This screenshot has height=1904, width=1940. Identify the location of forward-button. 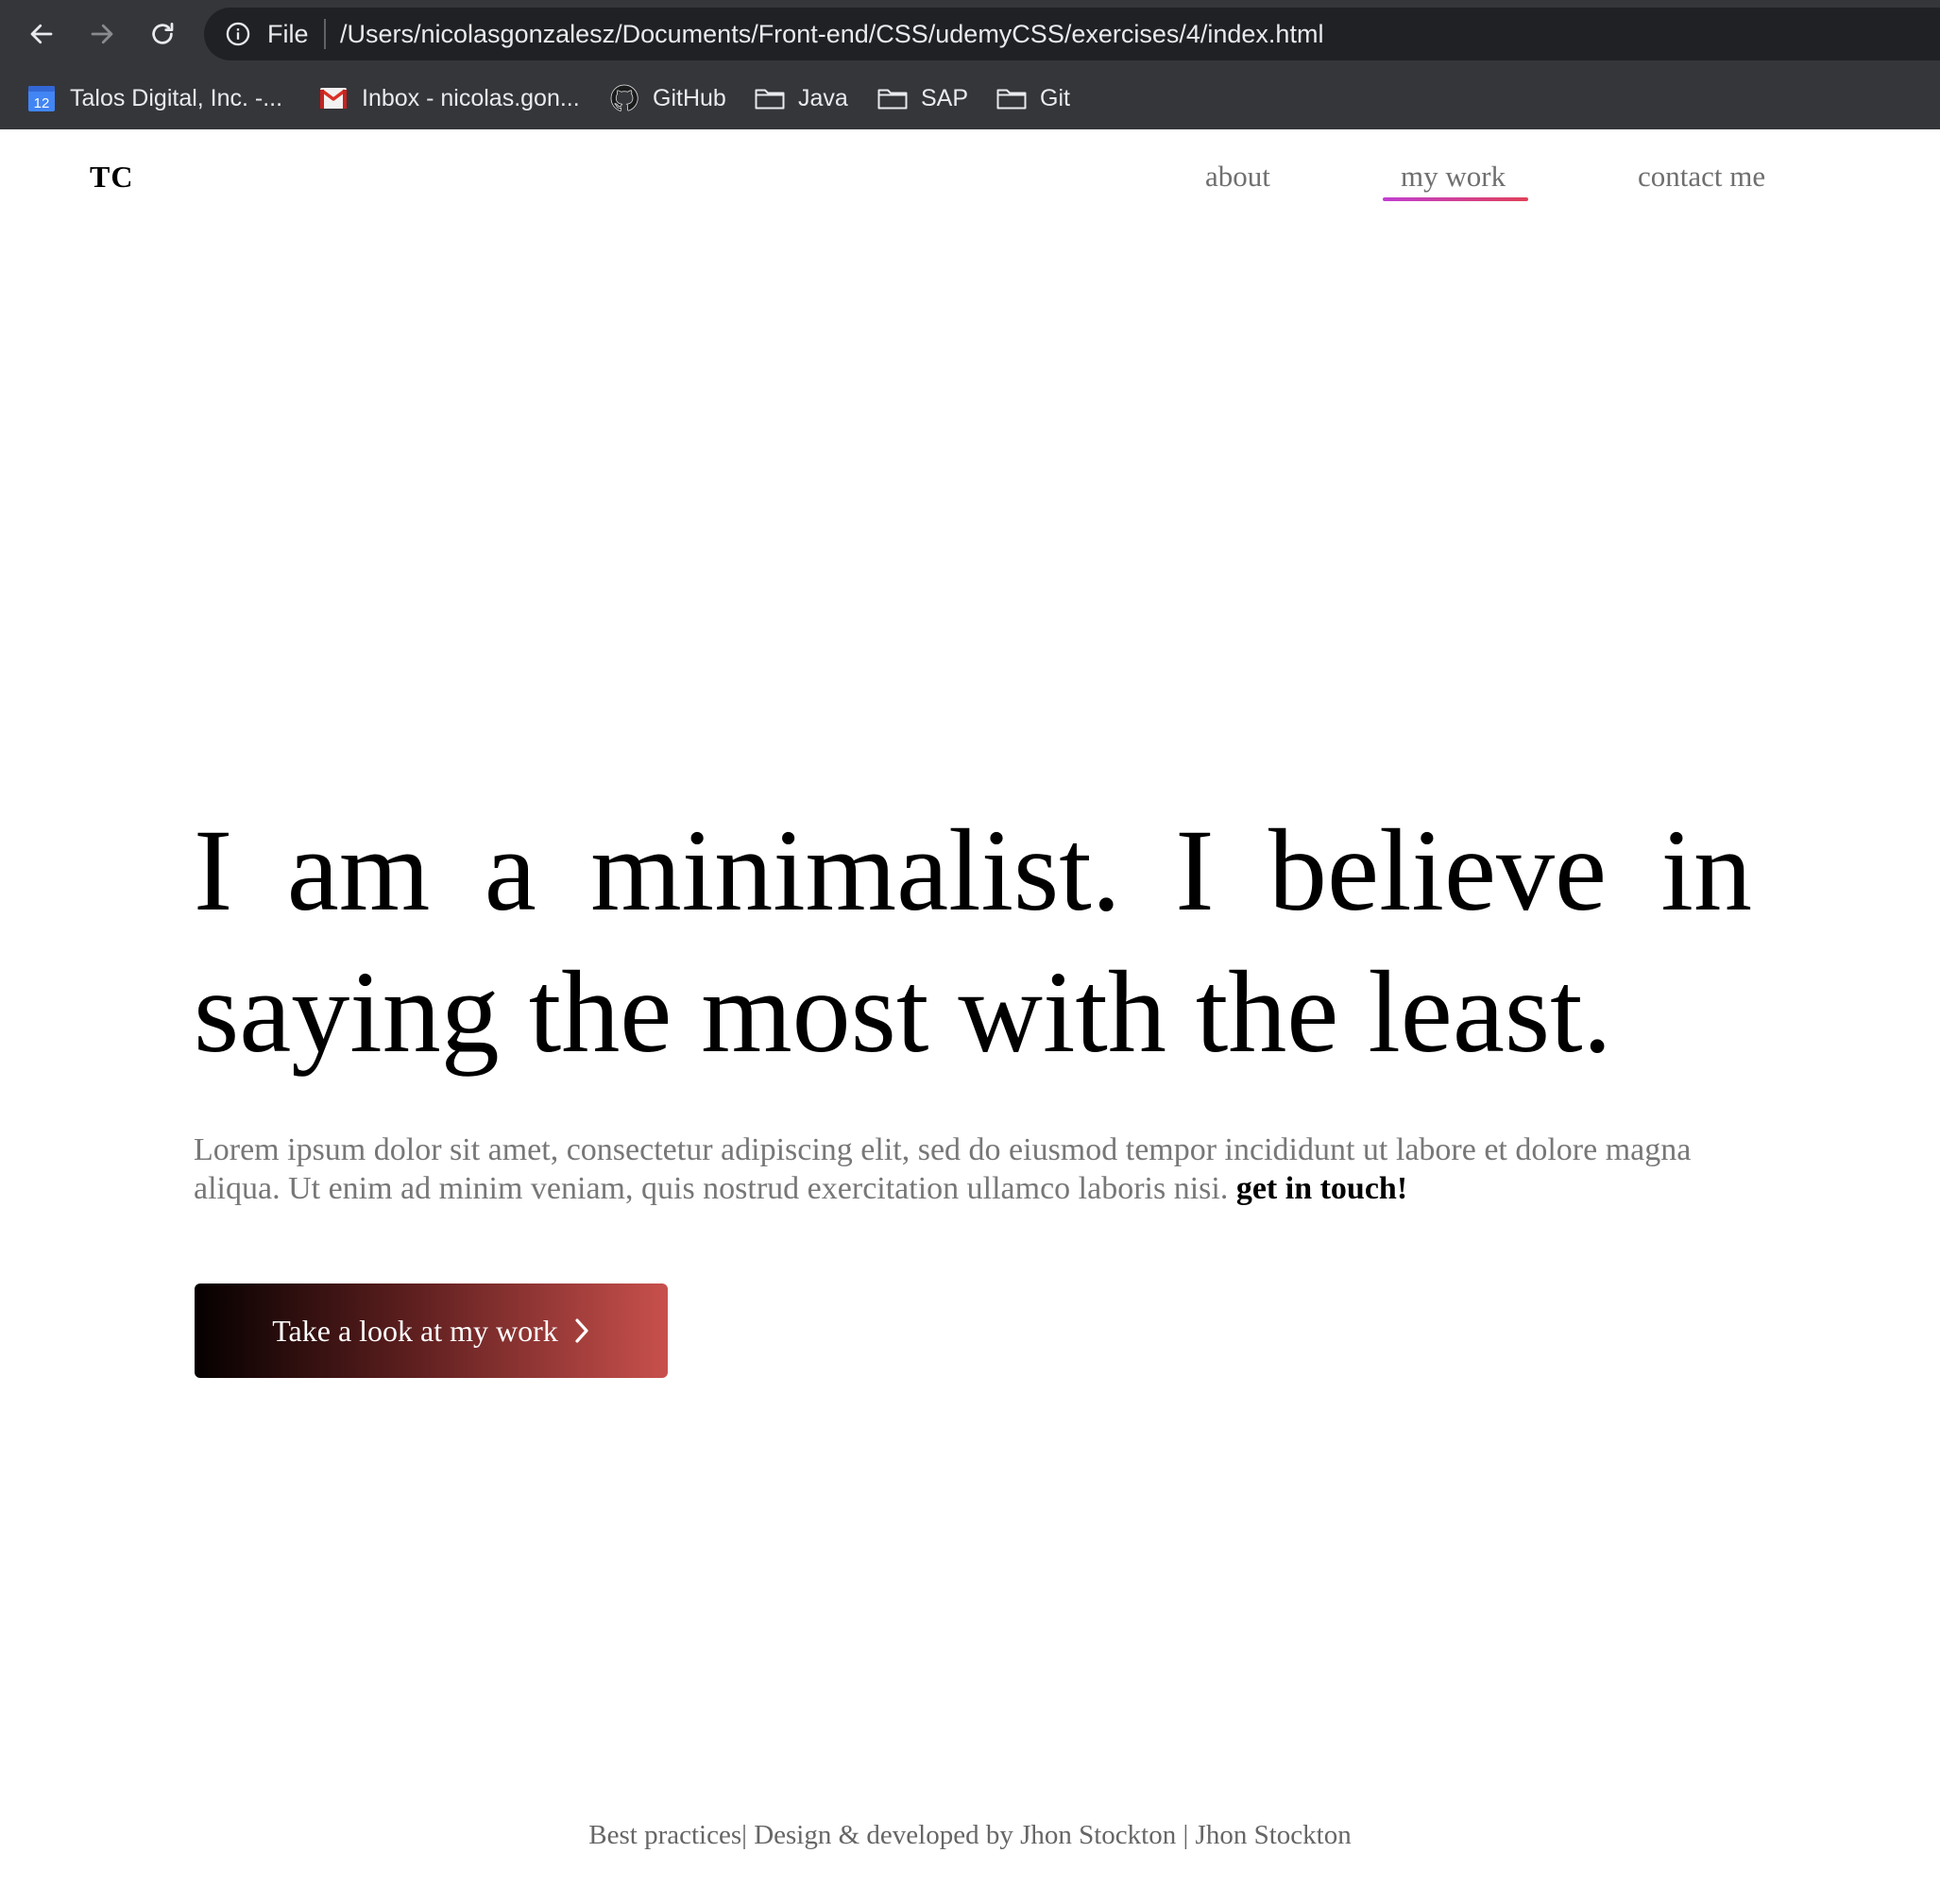
(102, 34).